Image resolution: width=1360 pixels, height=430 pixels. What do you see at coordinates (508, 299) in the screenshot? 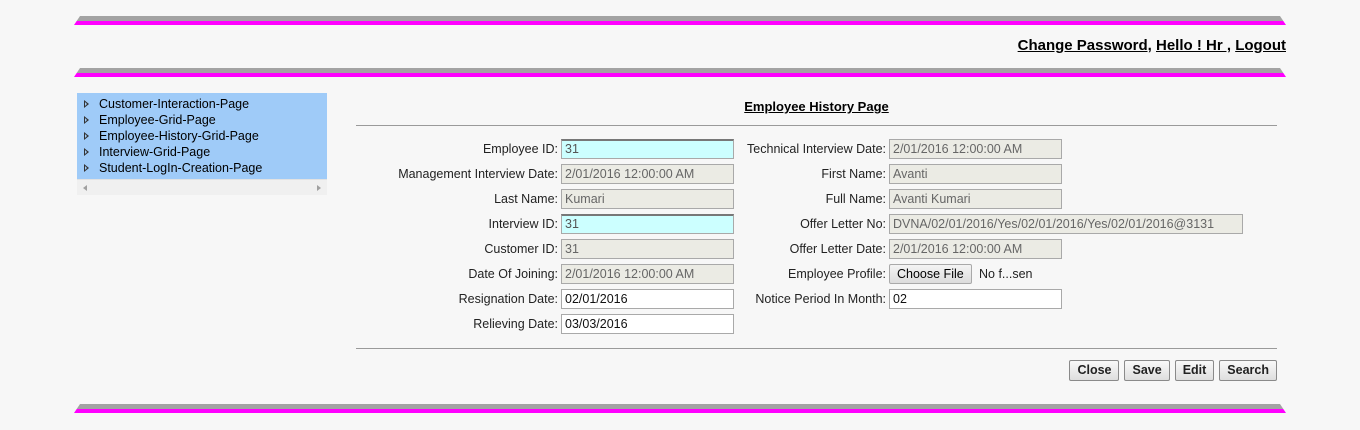
I see `resignation-date-label: Resignation Date:` at bounding box center [508, 299].